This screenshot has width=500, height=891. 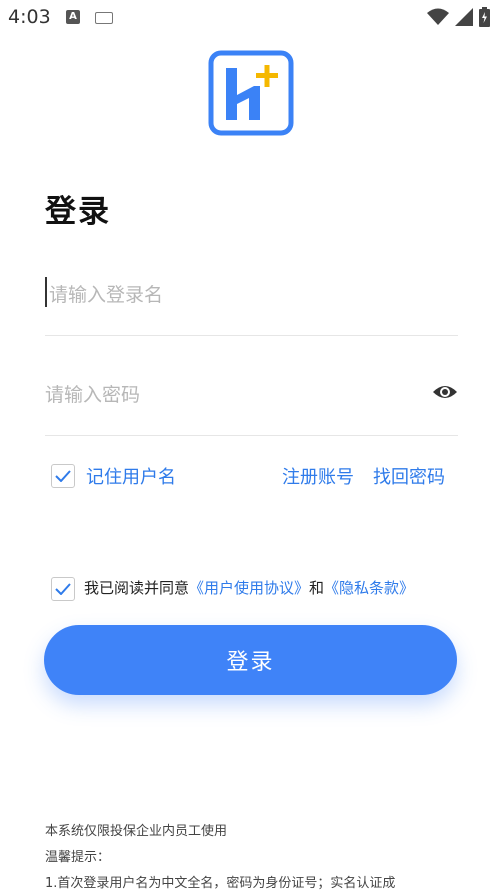 What do you see at coordinates (136, 831) in the screenshot?
I see `notice-line-1: 本系统仅限投保企业内员工使用` at bounding box center [136, 831].